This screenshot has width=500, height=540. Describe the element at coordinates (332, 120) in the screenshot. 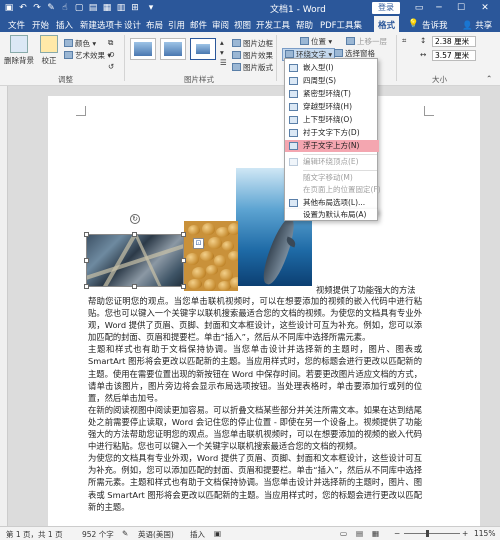

I see `menu-item-top-bottom: 上下型环绕(O)` at that location.